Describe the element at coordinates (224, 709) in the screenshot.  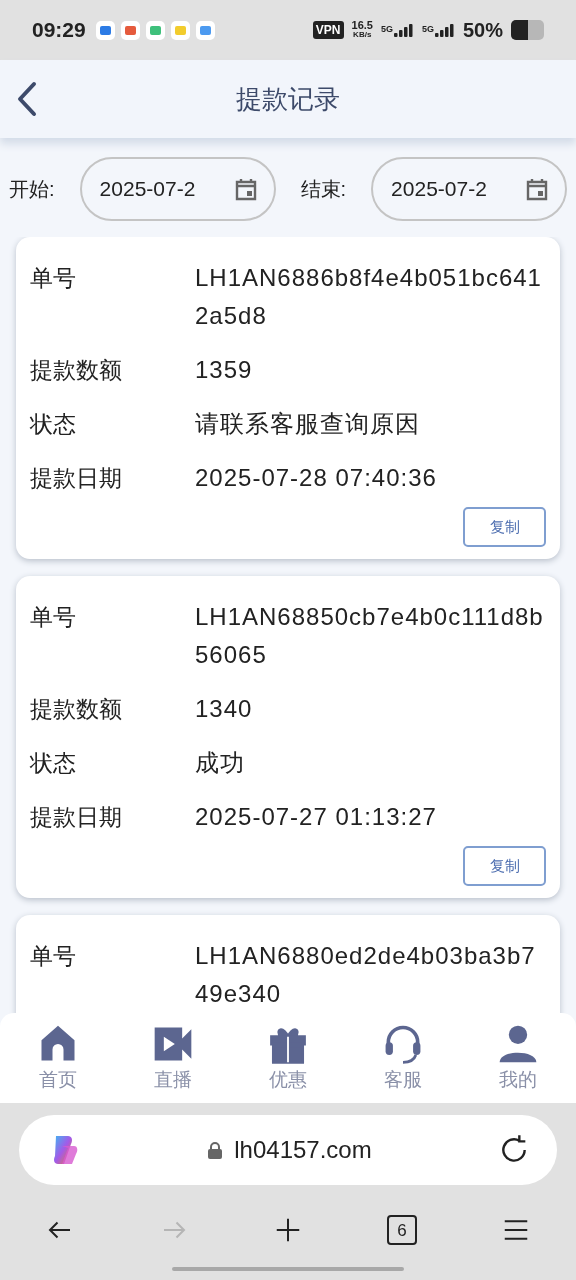
I see `field-value: 1340` at that location.